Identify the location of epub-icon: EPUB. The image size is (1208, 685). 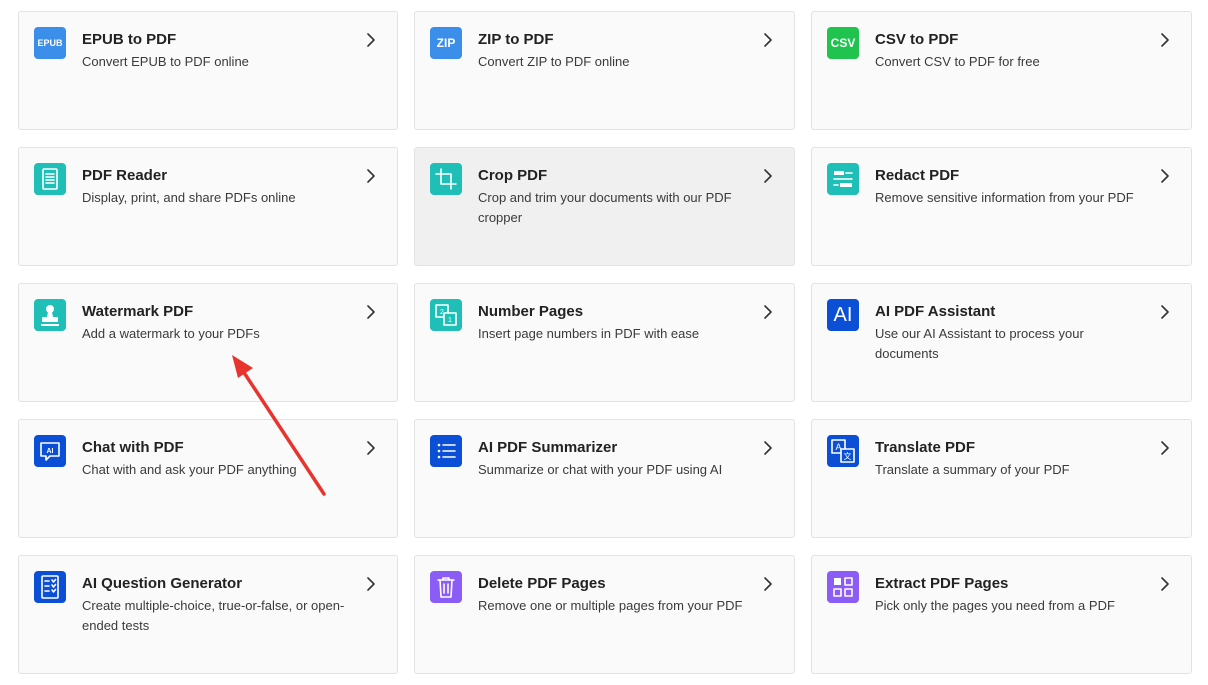
(50, 43).